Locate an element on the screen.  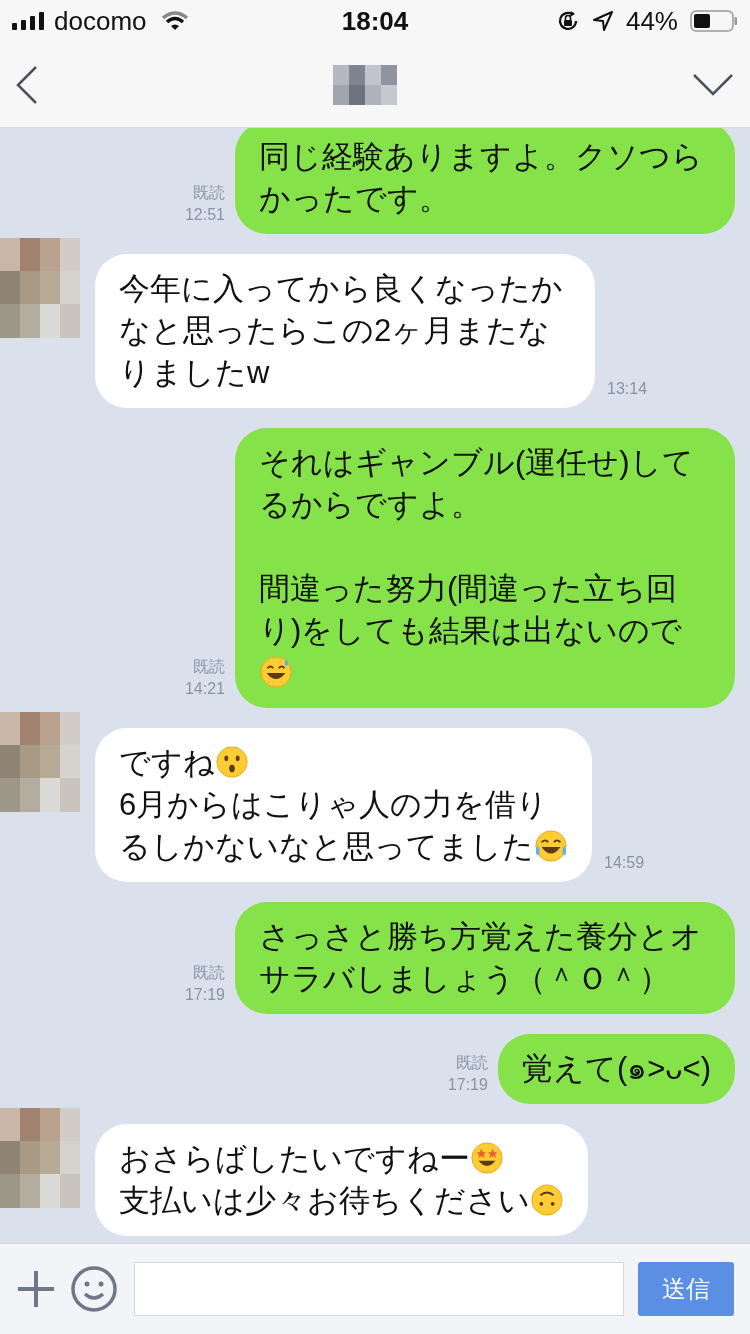
status-time: 18:04 is located at coordinates (375, 21).